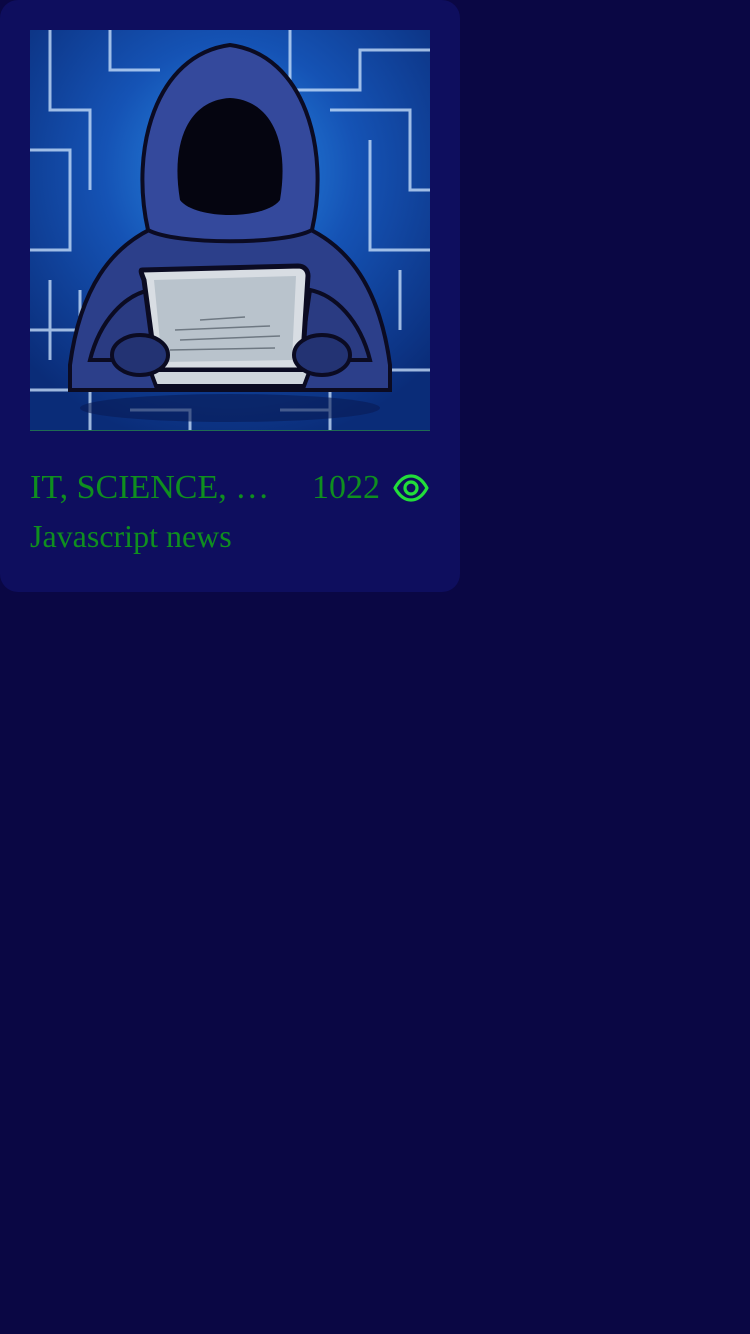  I want to click on view-count: 1022, so click(346, 487).